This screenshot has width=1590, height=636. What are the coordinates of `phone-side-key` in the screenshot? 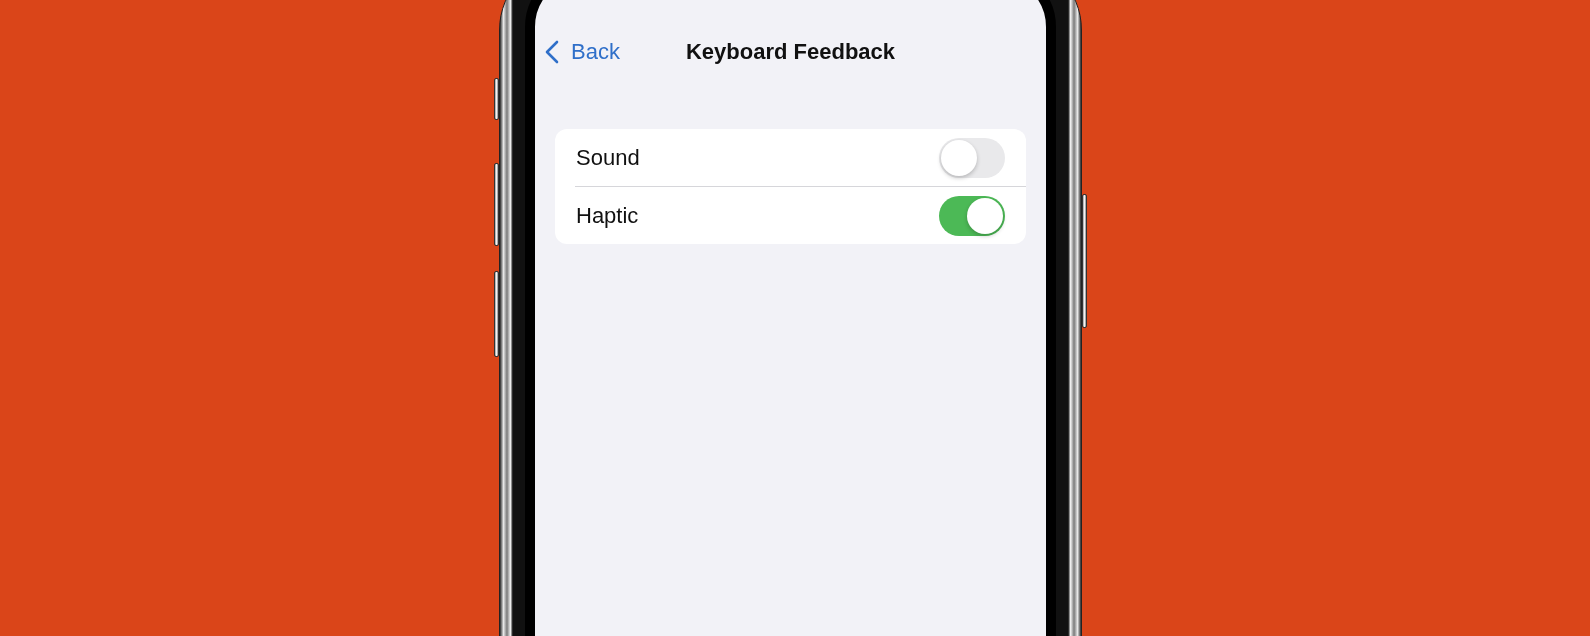 It's located at (496, 99).